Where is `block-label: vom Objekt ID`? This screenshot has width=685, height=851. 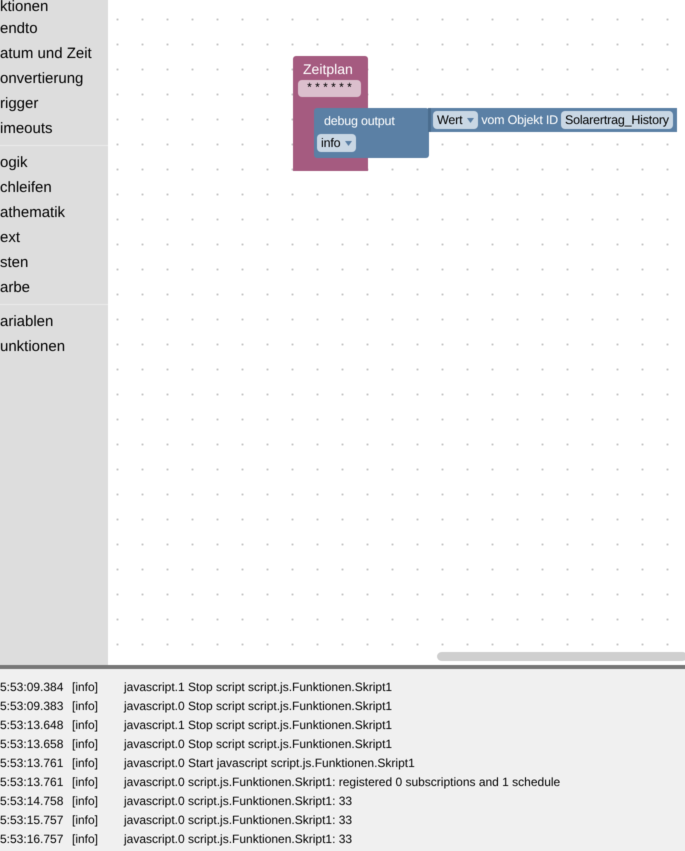
block-label: vom Objekt ID is located at coordinates (519, 120).